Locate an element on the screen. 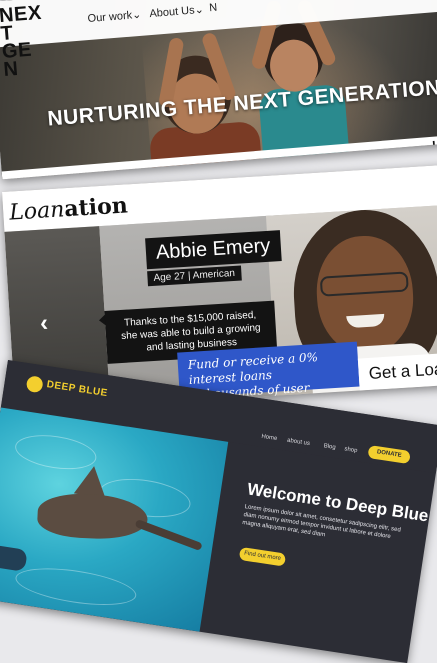 This screenshot has height=663, width=437. get-loan-button: Get a Loan! › is located at coordinates (397, 371).